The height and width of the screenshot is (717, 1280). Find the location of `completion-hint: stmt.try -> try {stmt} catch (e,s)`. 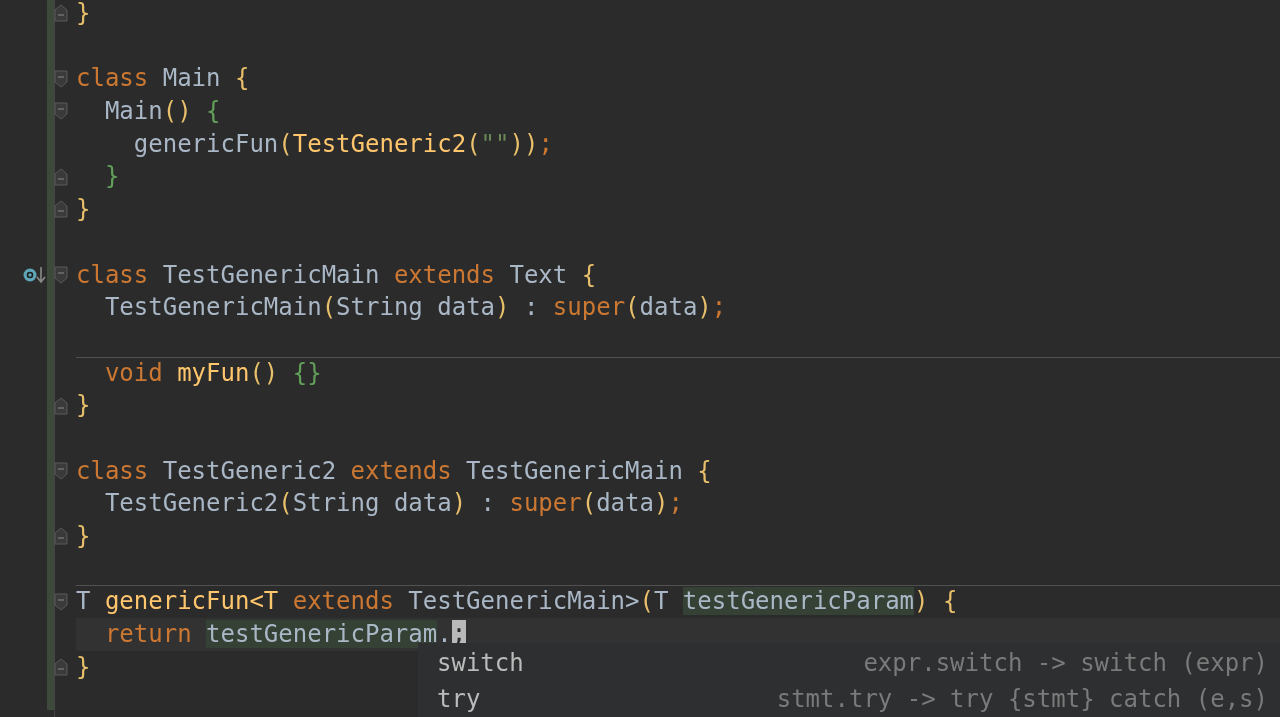

completion-hint: stmt.try -> try {stmt} catch (e,s) is located at coordinates (1022, 699).